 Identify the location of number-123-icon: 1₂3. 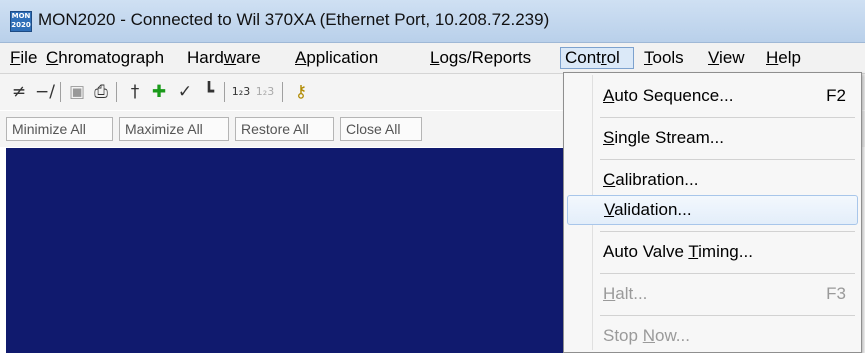
(241, 92).